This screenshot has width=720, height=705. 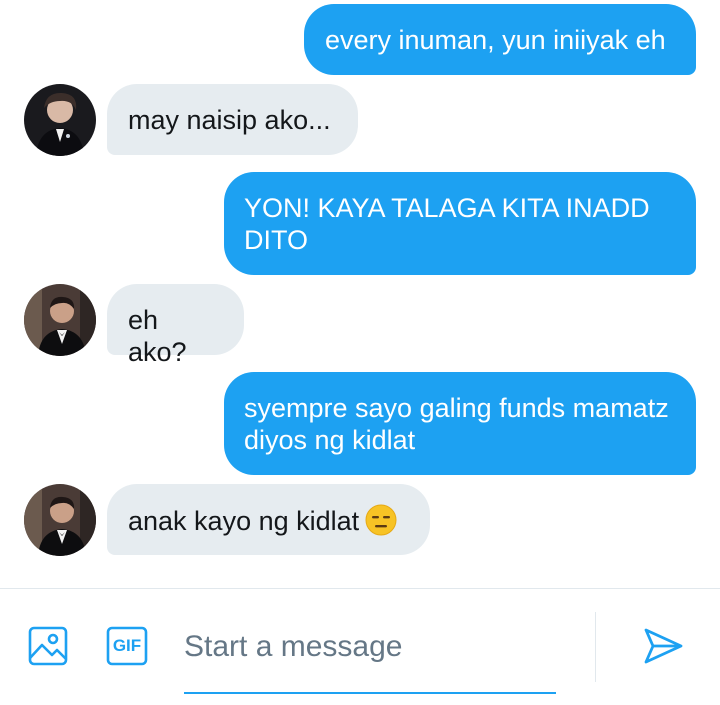 I want to click on received-message: anak kayo ng kidlat, so click(x=268, y=519).